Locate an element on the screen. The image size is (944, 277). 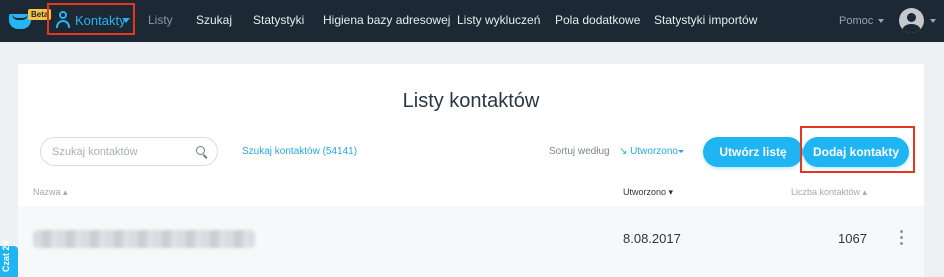
column-header-created: Utworzono ▾ is located at coordinates (648, 192).